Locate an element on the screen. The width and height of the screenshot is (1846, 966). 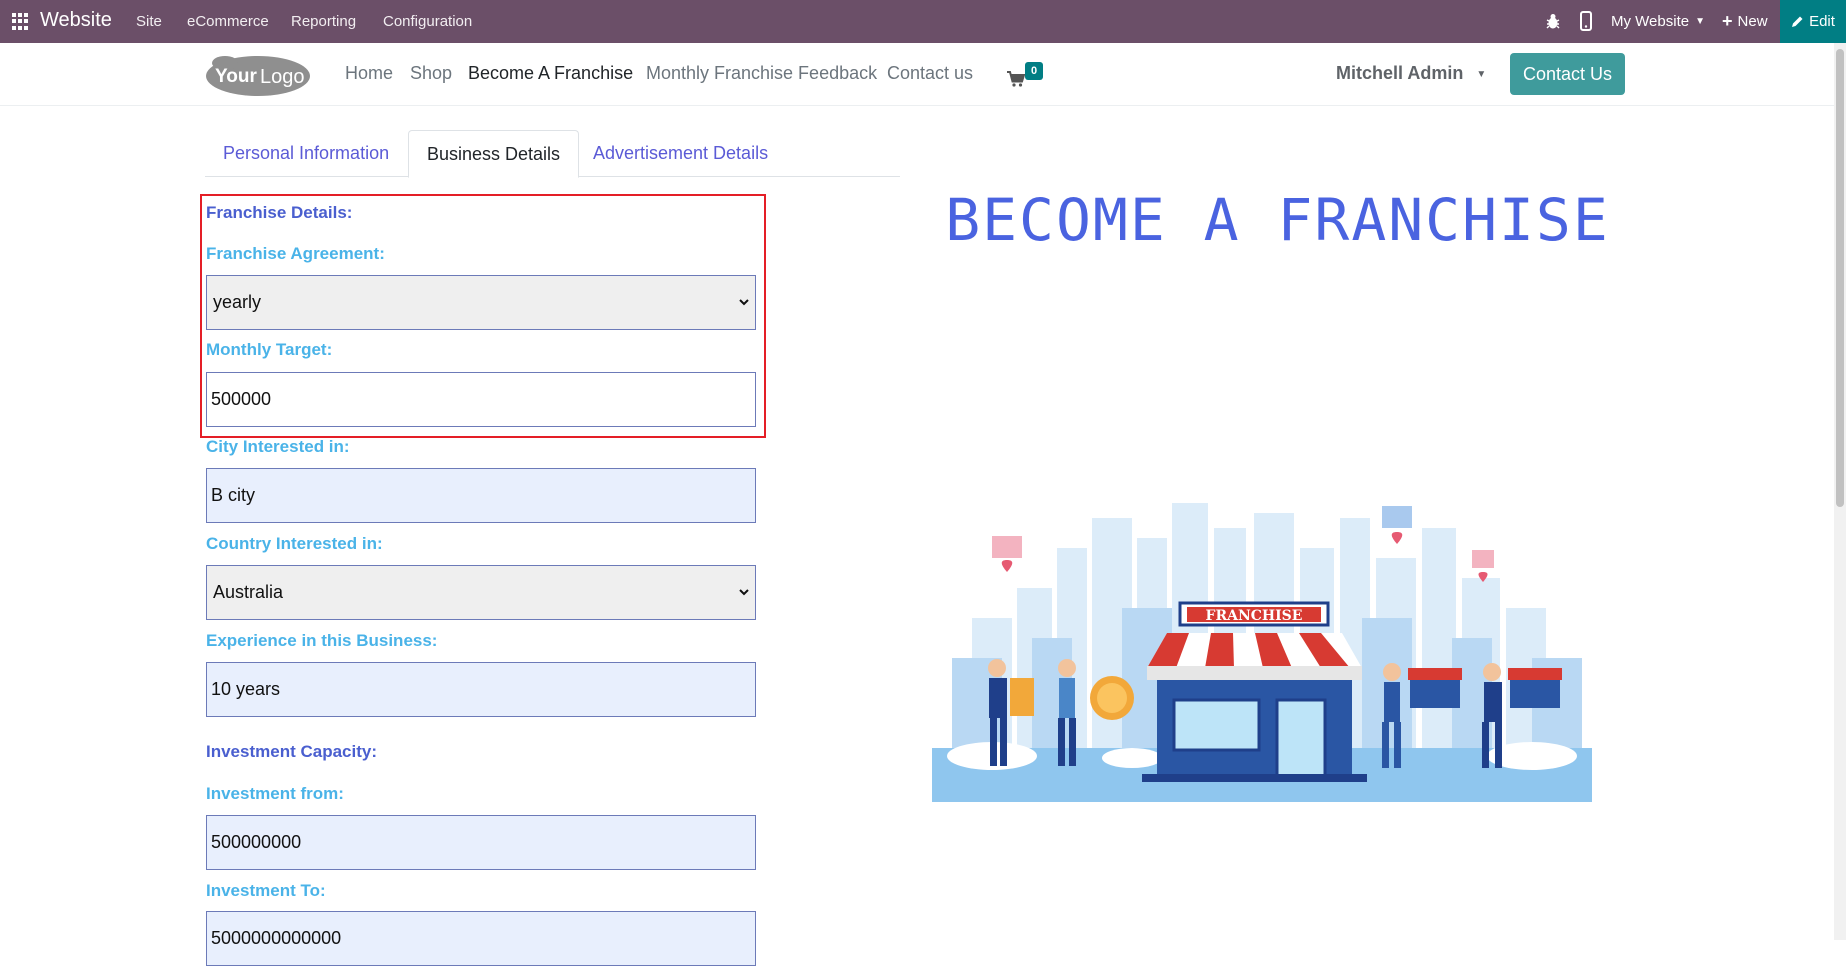
website-switcher: My Website ▼ is located at coordinates (1658, 21).